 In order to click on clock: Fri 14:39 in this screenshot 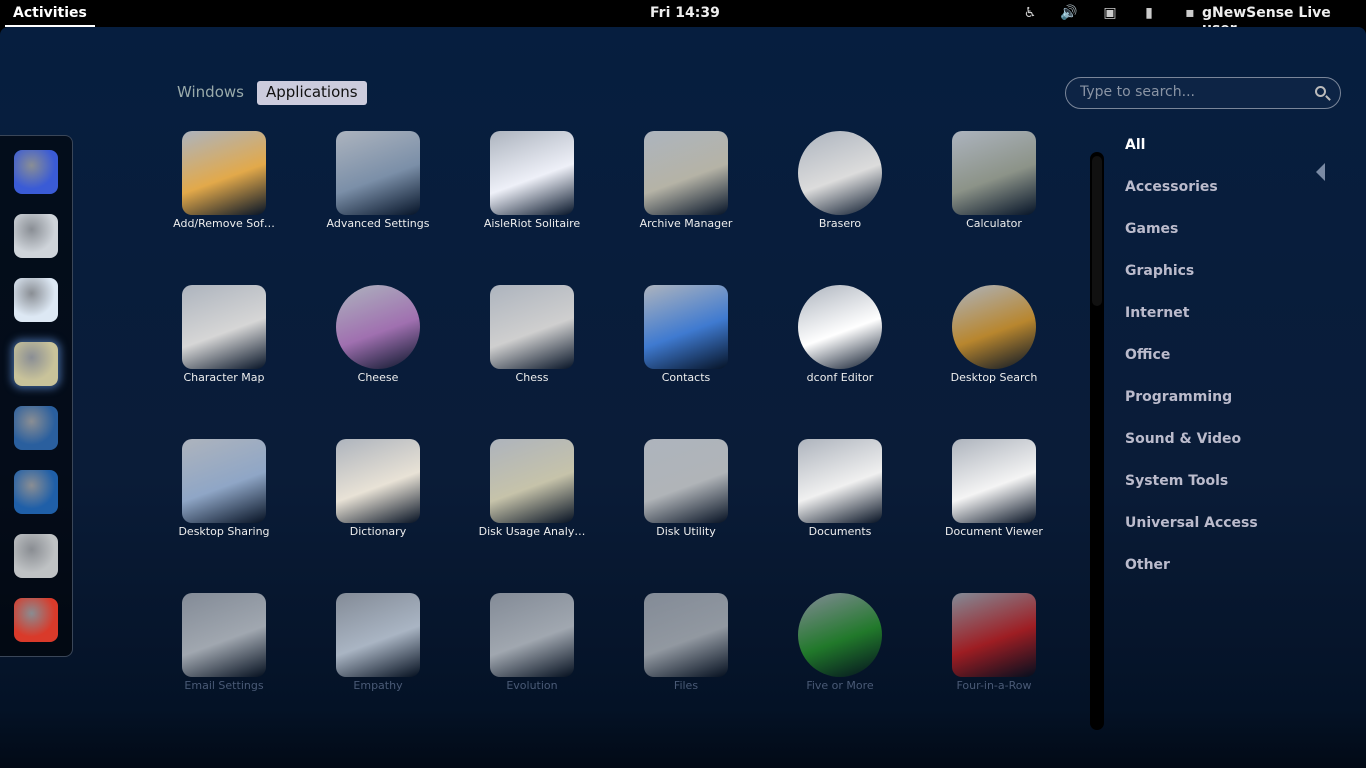, I will do `click(685, 13)`.